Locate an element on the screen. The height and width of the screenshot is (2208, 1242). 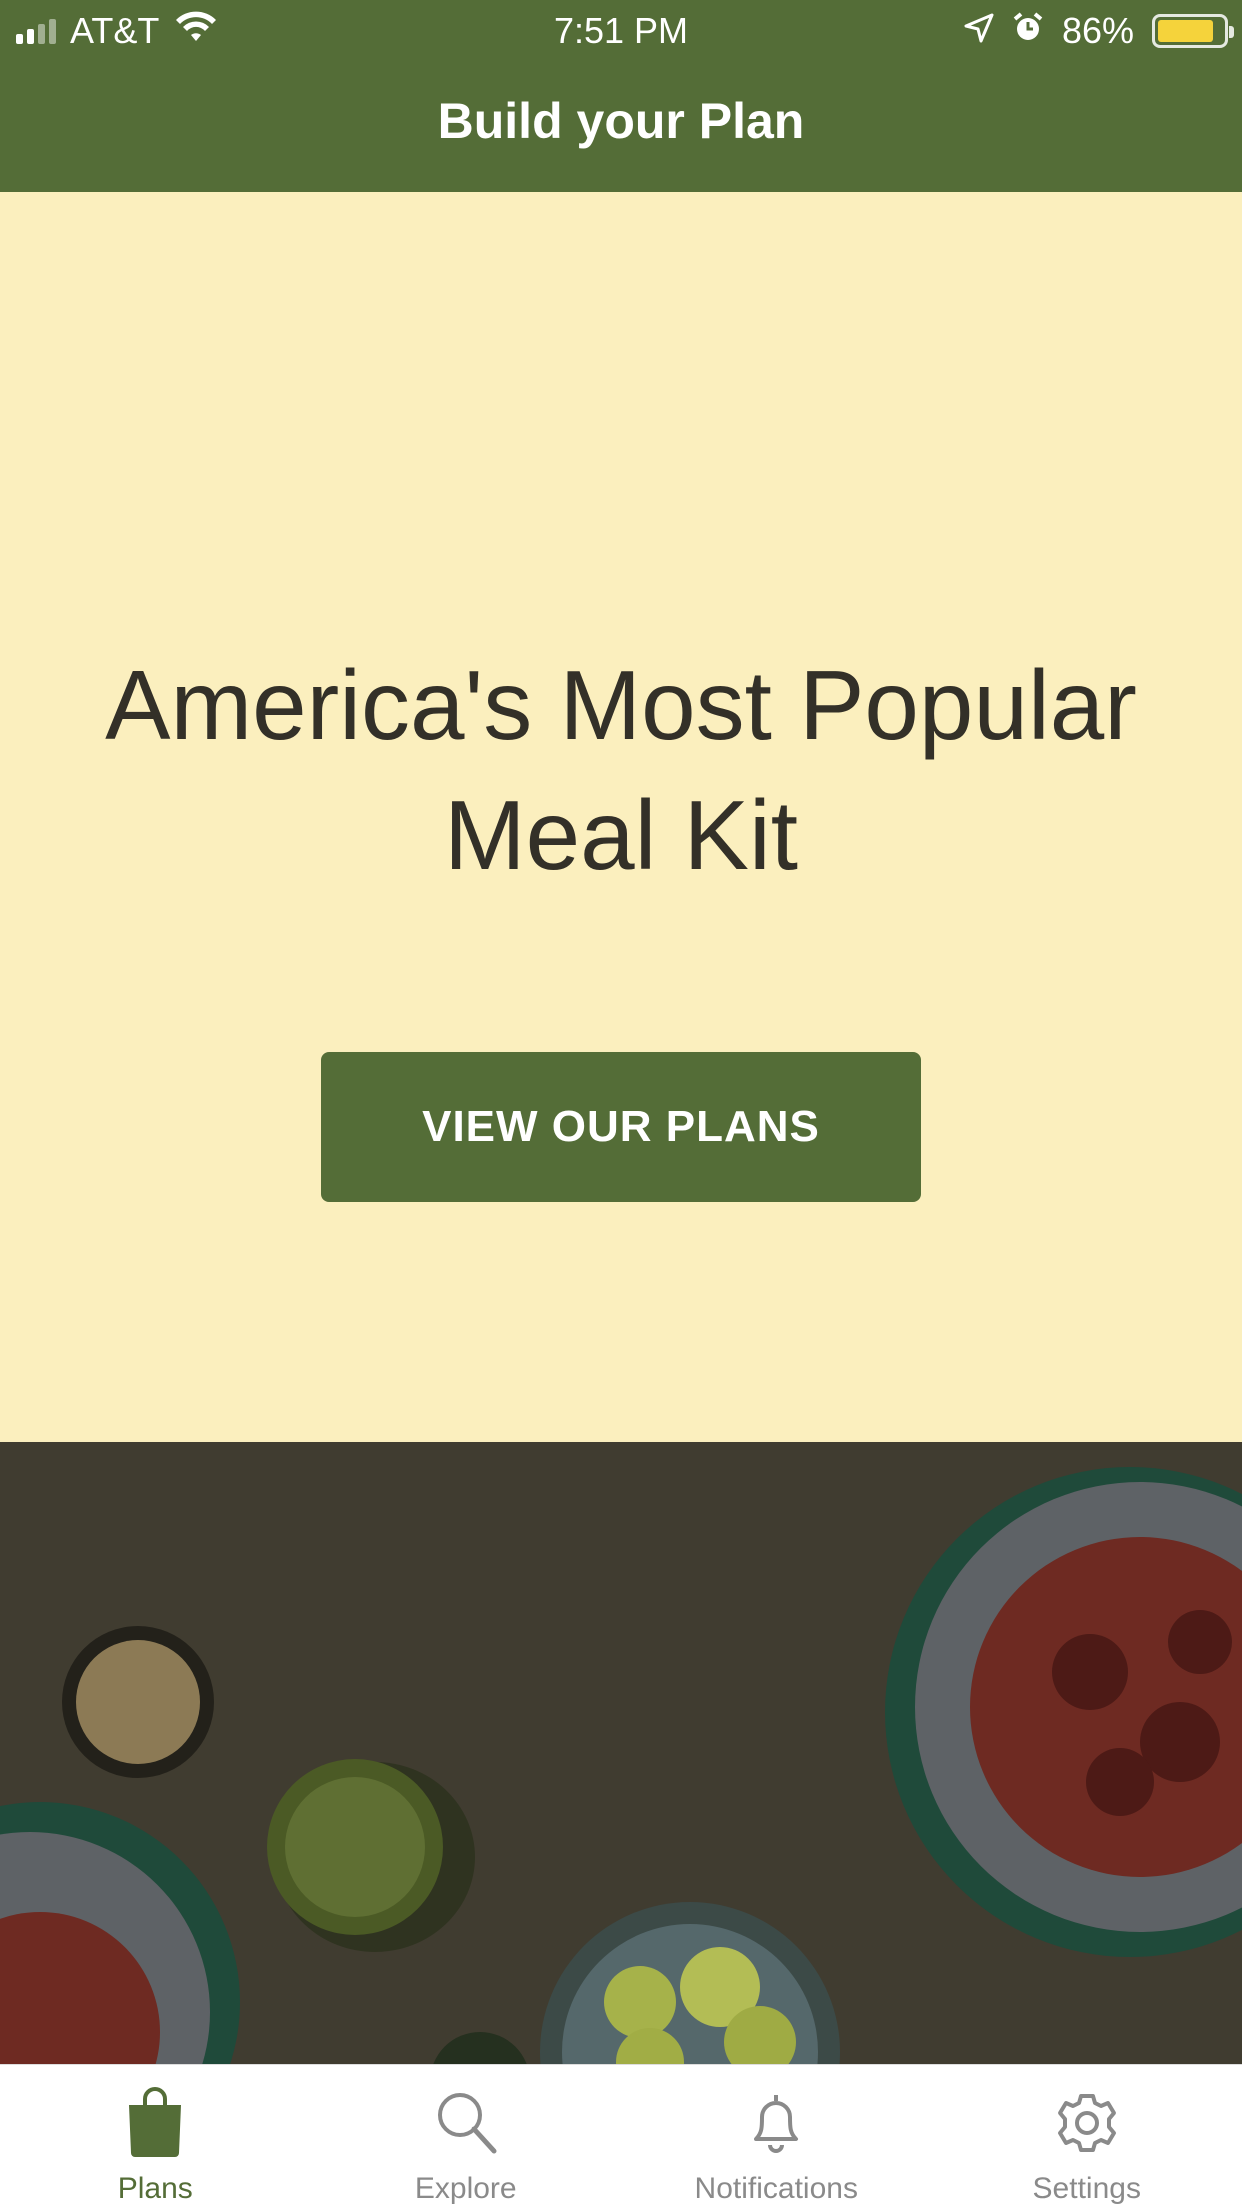
view-plans-button: VIEW OUR PLANS is located at coordinates (621, 1127).